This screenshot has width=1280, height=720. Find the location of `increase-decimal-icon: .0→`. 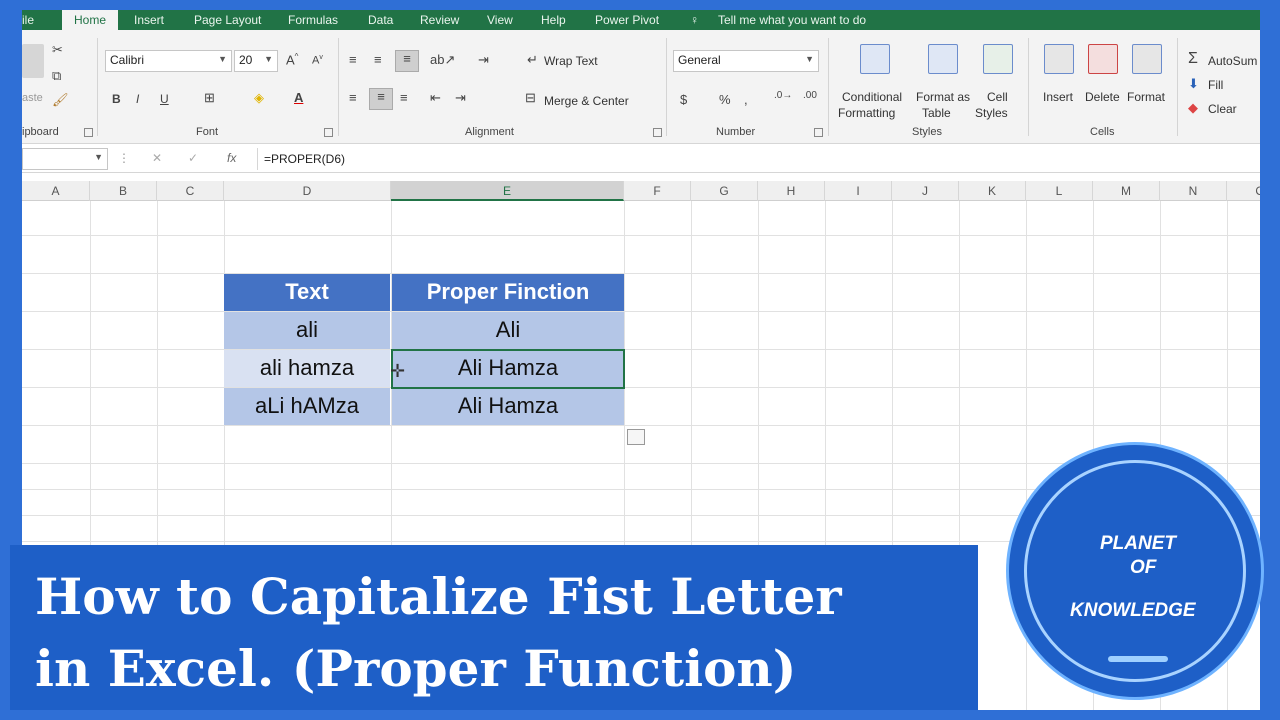

increase-decimal-icon: .0→ is located at coordinates (783, 95).